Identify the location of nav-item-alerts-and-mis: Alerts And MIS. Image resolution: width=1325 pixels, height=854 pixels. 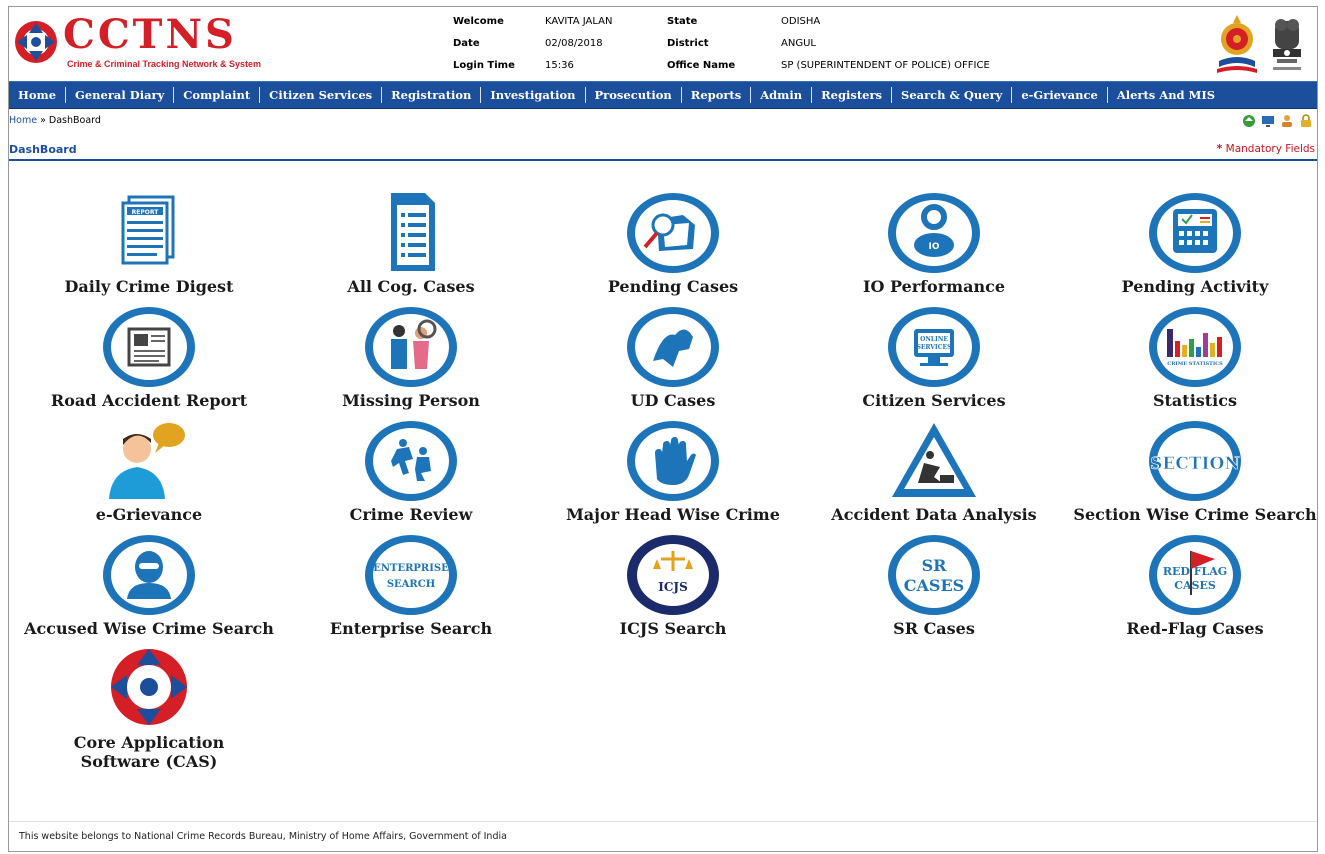
(1166, 95).